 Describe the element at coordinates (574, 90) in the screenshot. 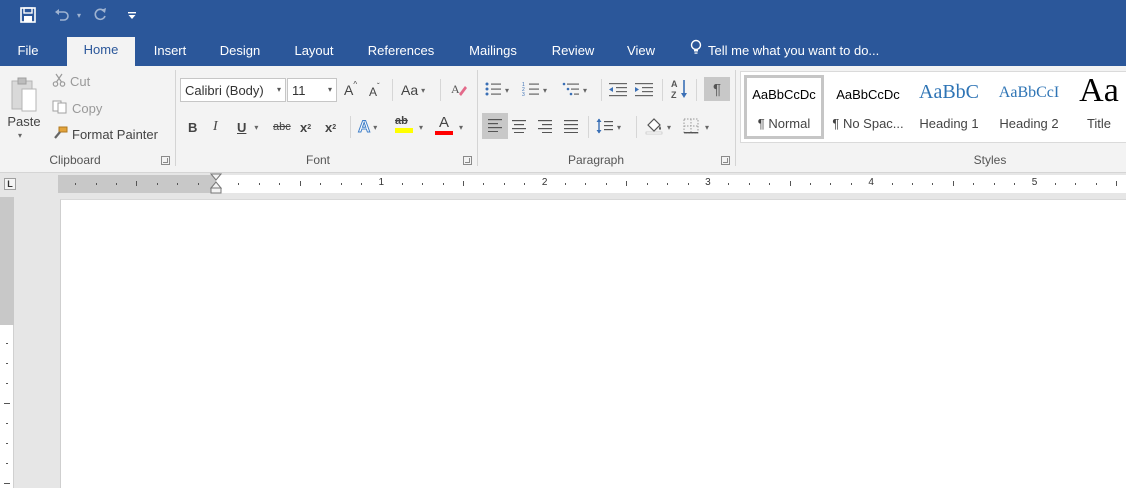

I see `multilevel-list-button: ▾` at that location.